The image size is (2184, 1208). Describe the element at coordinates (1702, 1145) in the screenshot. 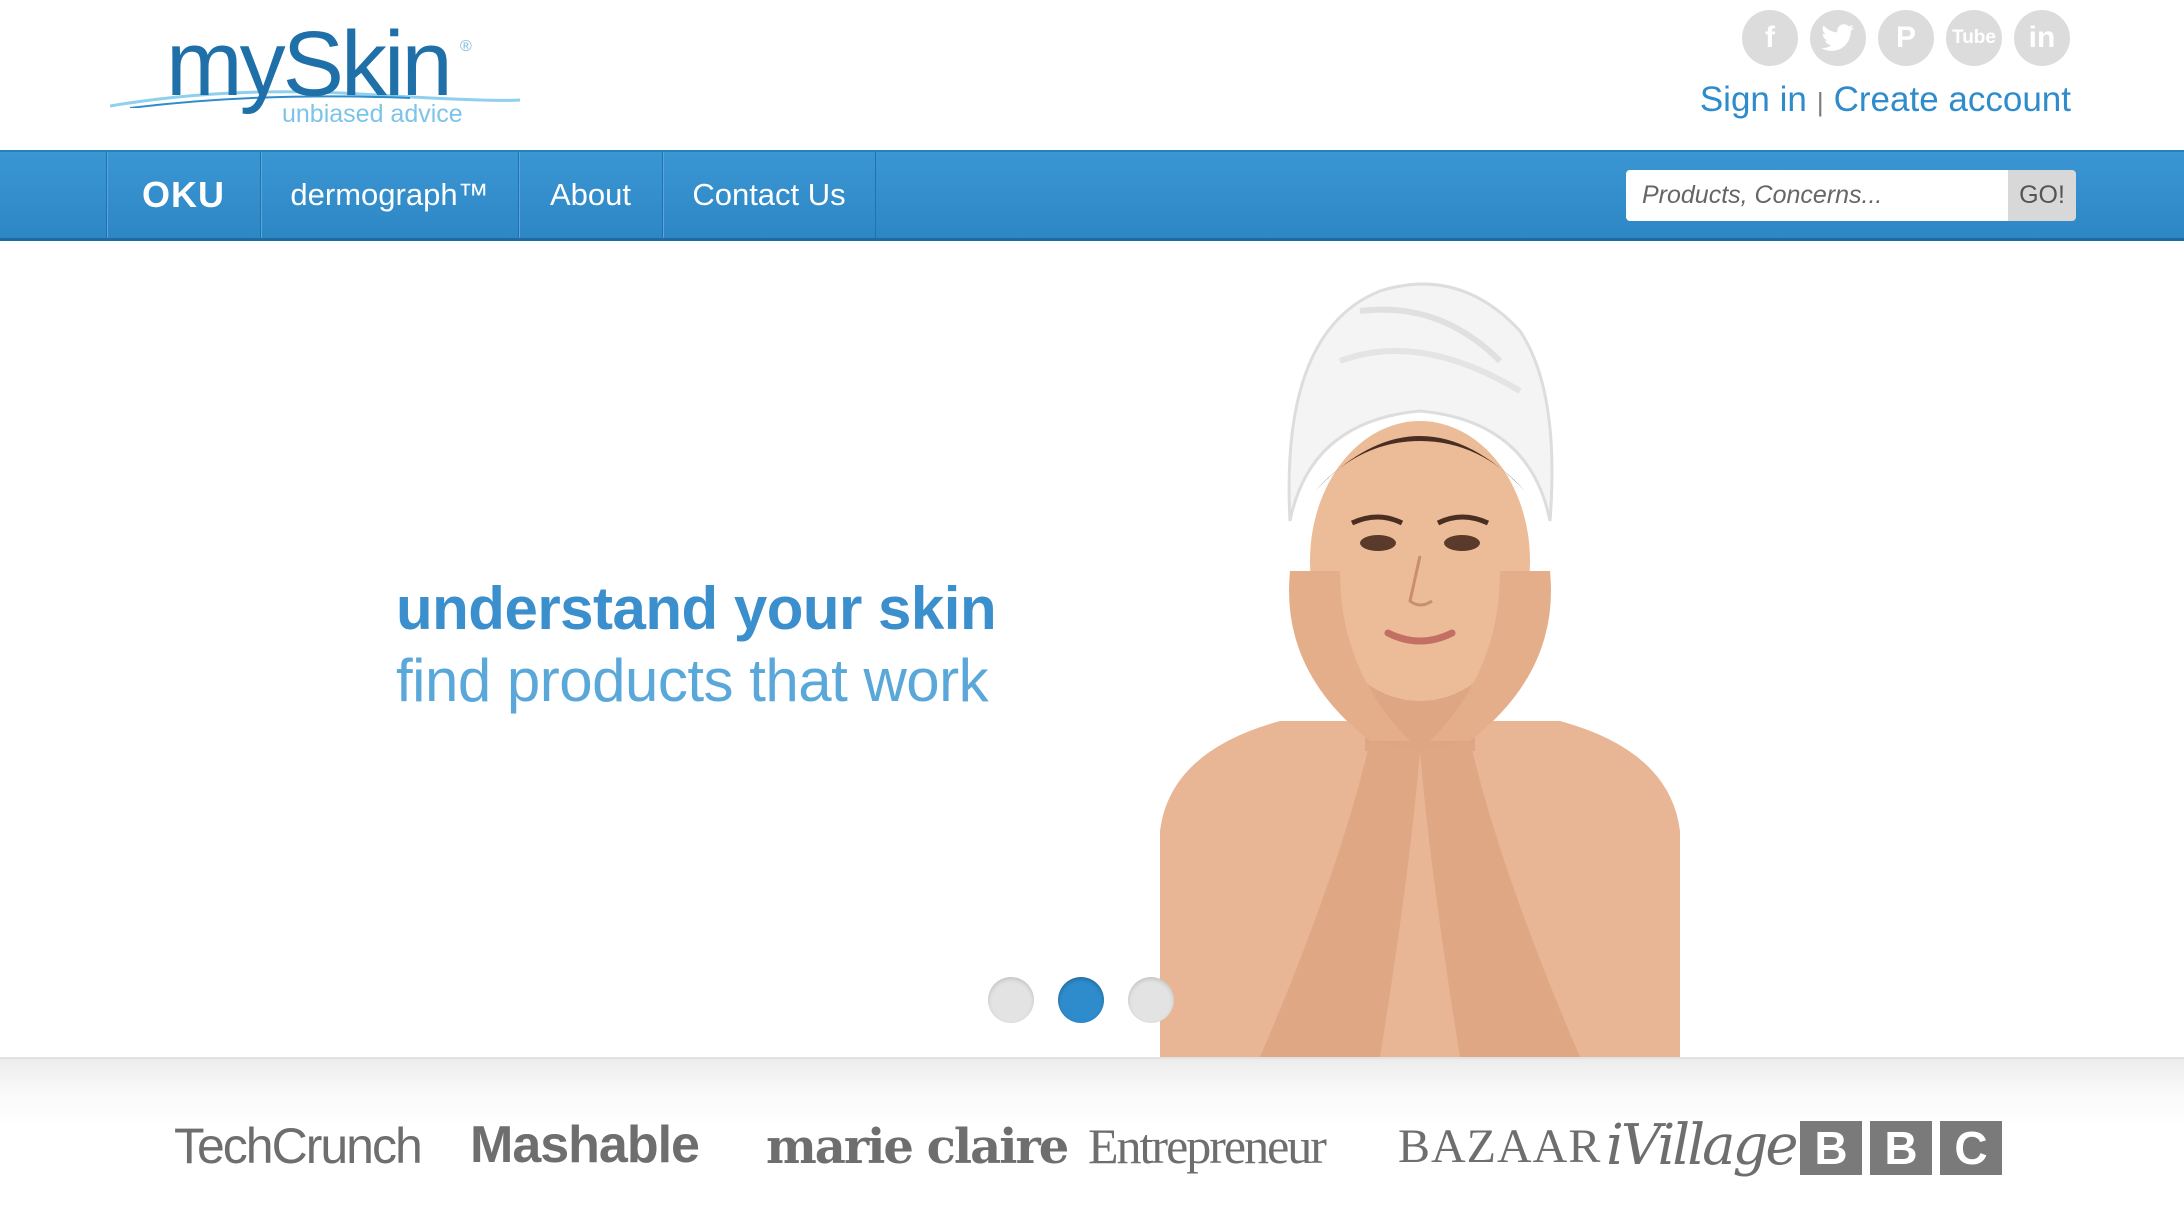

I see `press-logo-ivillage: iVillage` at that location.